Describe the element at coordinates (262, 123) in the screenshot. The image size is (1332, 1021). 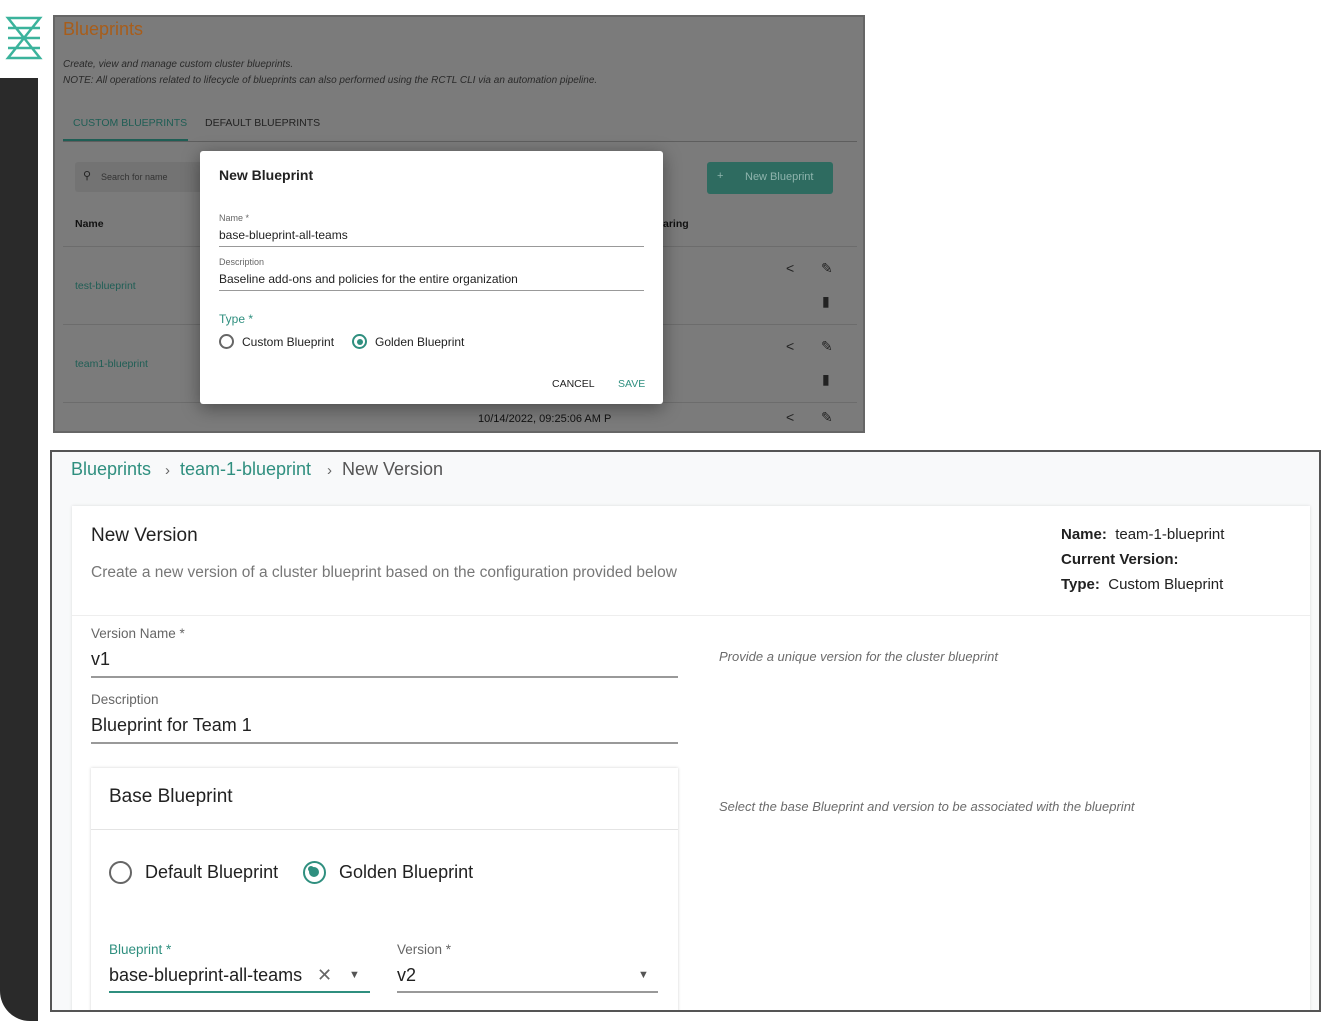
I see `tab-default-blueprints: DEFAULT BLUEPRINTS` at that location.